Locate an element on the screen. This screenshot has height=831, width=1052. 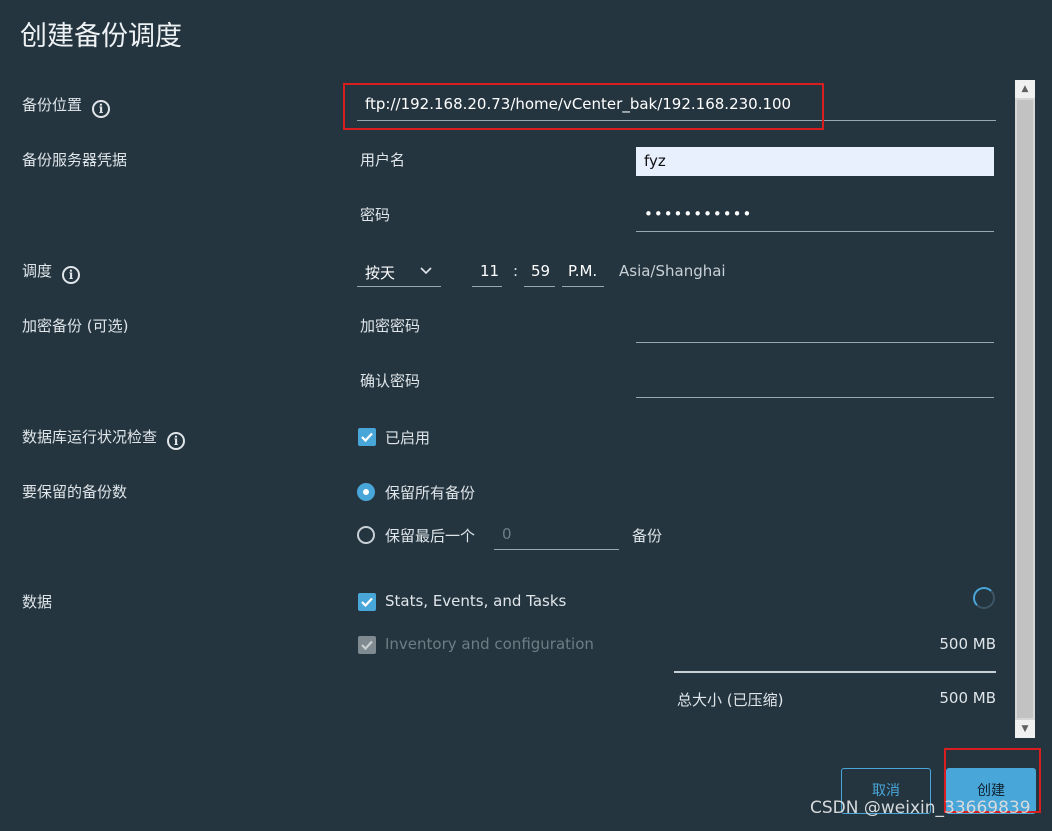
watermark-text: CSDN @weixin_33669839 is located at coordinates (920, 808).